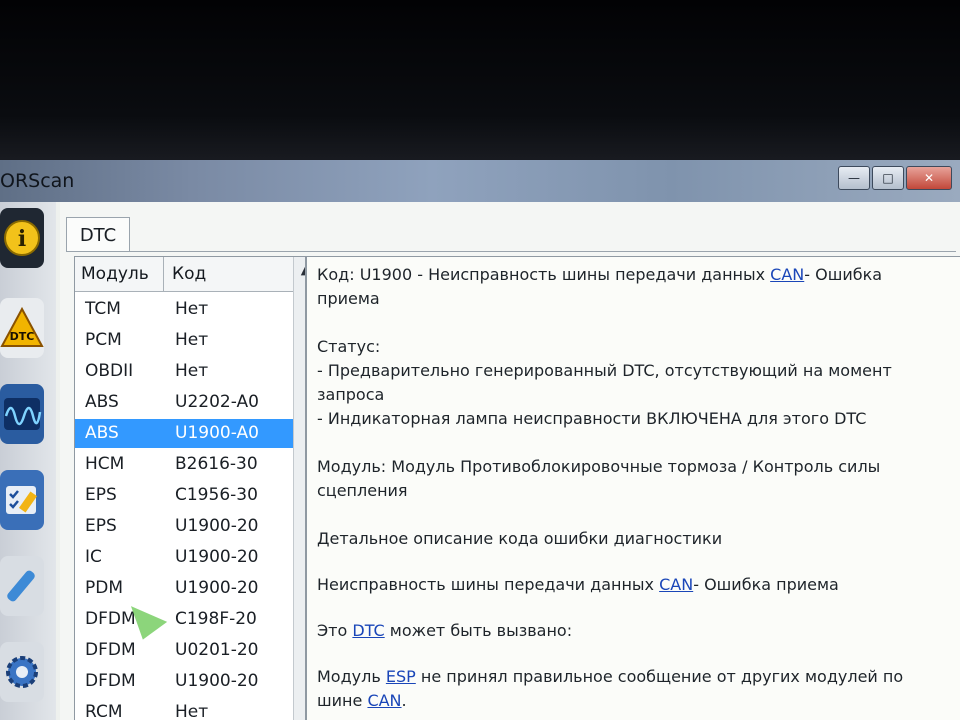 Image resolution: width=960 pixels, height=720 pixels. Describe the element at coordinates (217, 402) in the screenshot. I see `row-code: U2202-A0` at that location.